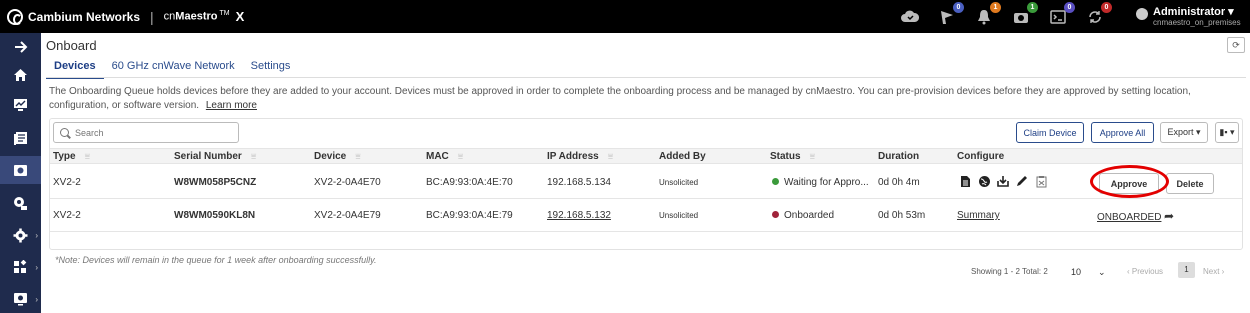  I want to click on tools-icon, so click(20, 203).